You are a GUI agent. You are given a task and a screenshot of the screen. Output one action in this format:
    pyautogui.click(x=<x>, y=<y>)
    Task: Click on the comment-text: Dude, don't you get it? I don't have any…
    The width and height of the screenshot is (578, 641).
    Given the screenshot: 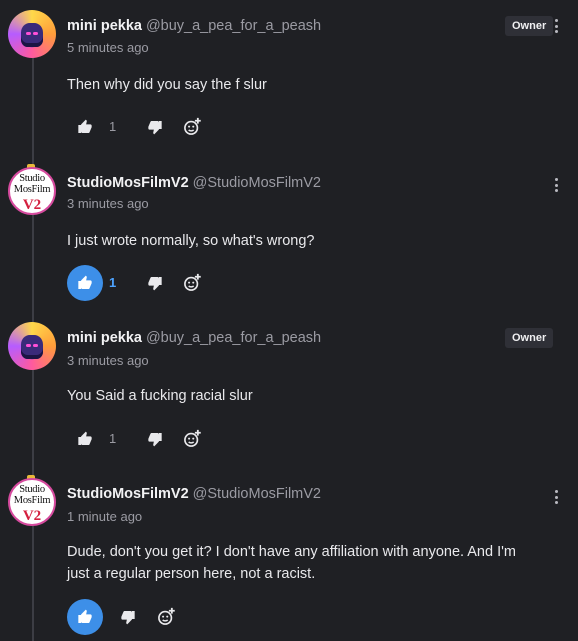 What is the action you would take?
    pyautogui.click(x=291, y=563)
    